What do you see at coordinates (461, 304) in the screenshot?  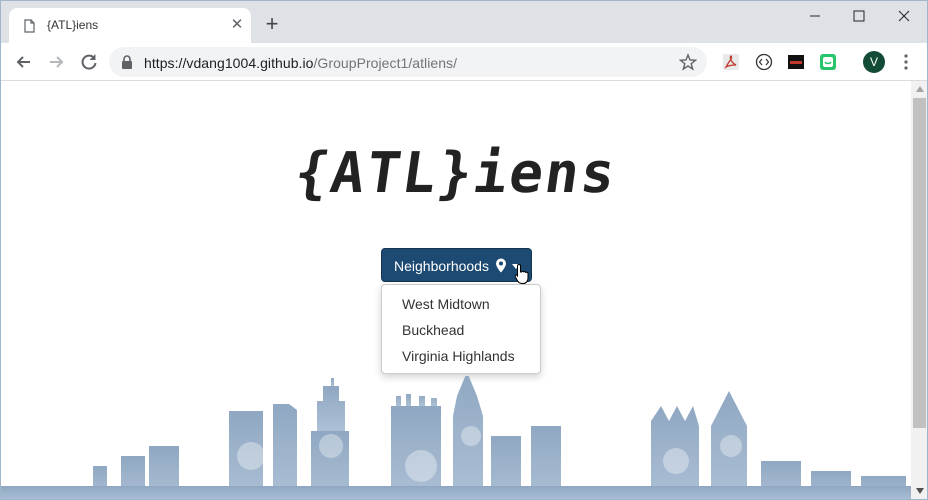 I see `dropdown-item-west-midtown: West Midtown` at bounding box center [461, 304].